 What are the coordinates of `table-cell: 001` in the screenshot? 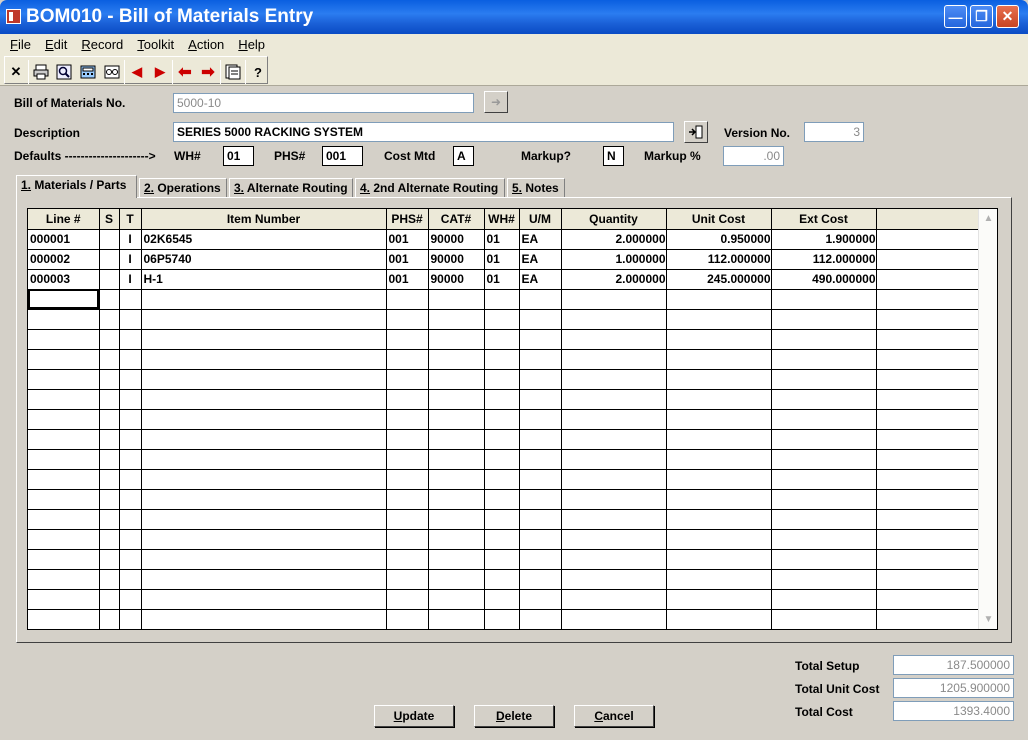 It's located at (407, 279).